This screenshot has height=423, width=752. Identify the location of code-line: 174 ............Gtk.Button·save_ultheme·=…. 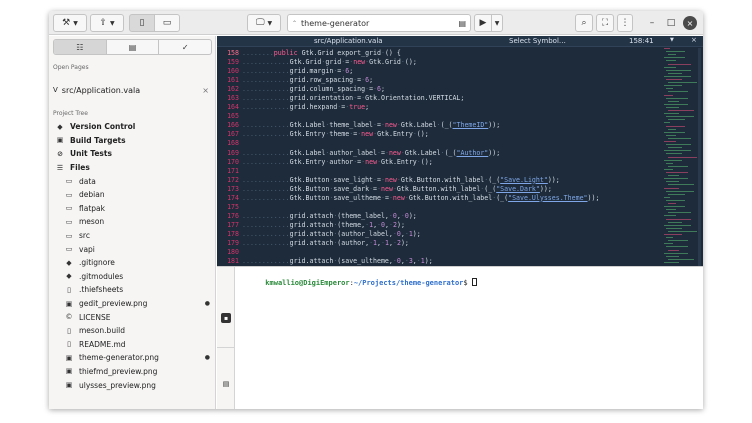
(439, 198).